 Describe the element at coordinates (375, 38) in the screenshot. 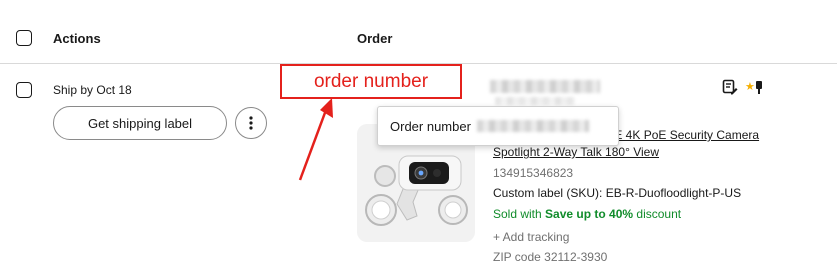

I see `order-column-header: Order` at that location.